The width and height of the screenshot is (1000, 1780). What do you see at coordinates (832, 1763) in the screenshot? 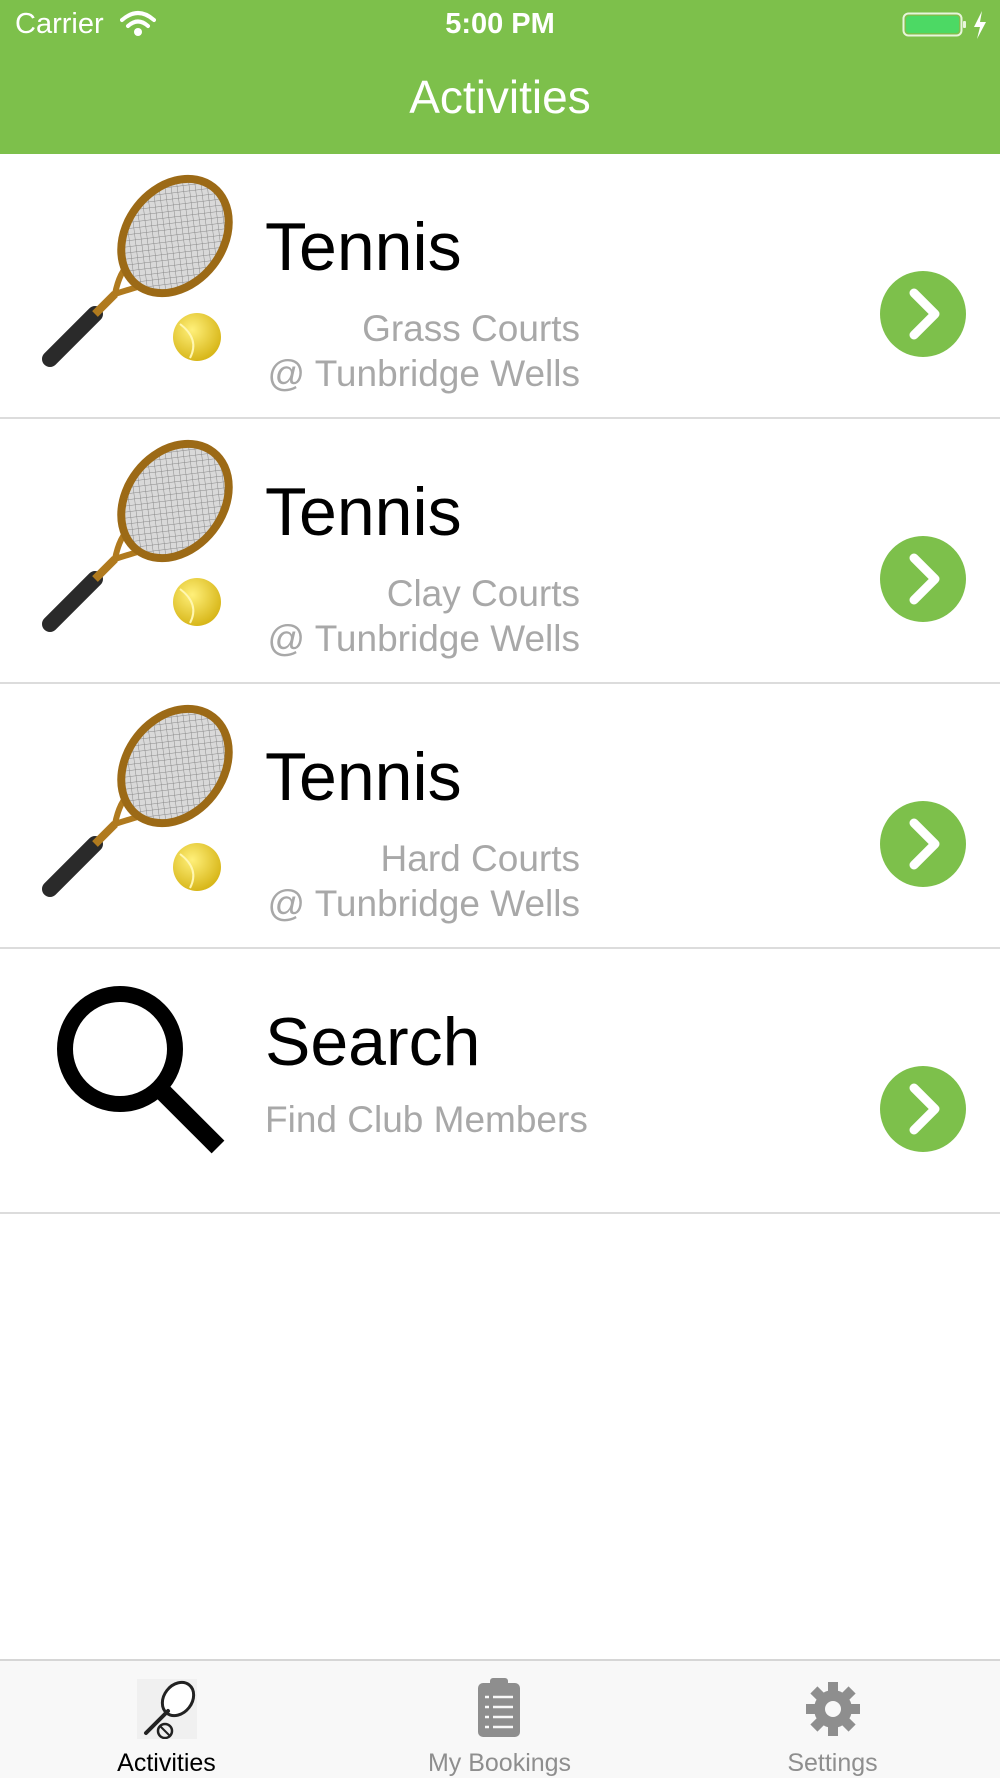
I see `tab-label: Settings` at bounding box center [832, 1763].